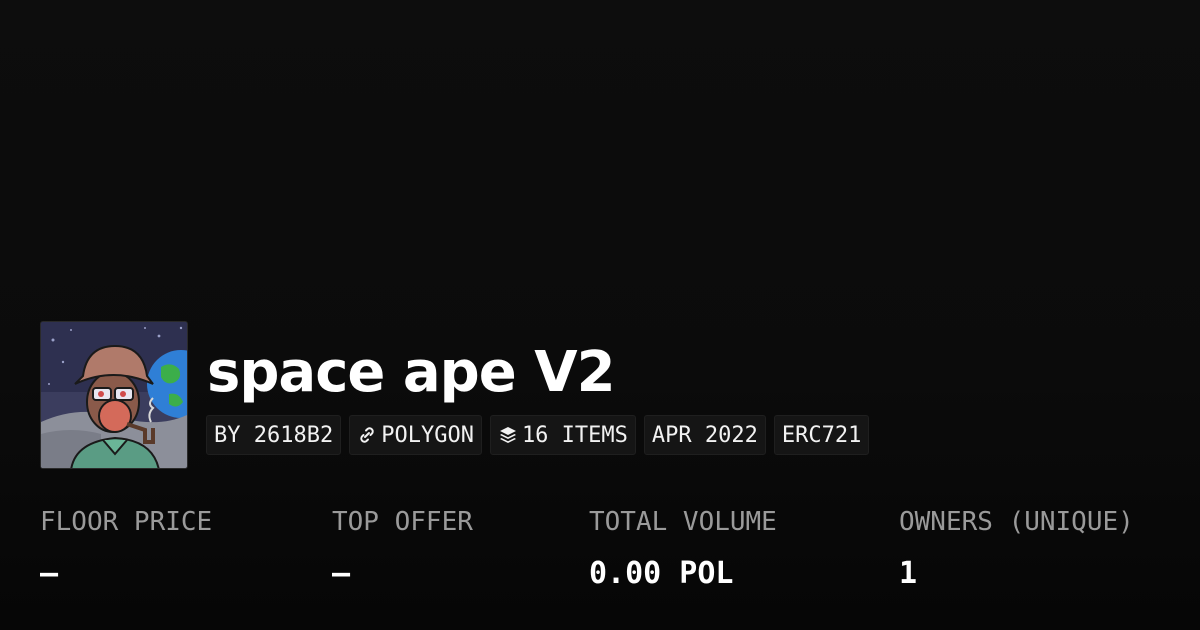  I want to click on ape-avatar-image, so click(114, 395).